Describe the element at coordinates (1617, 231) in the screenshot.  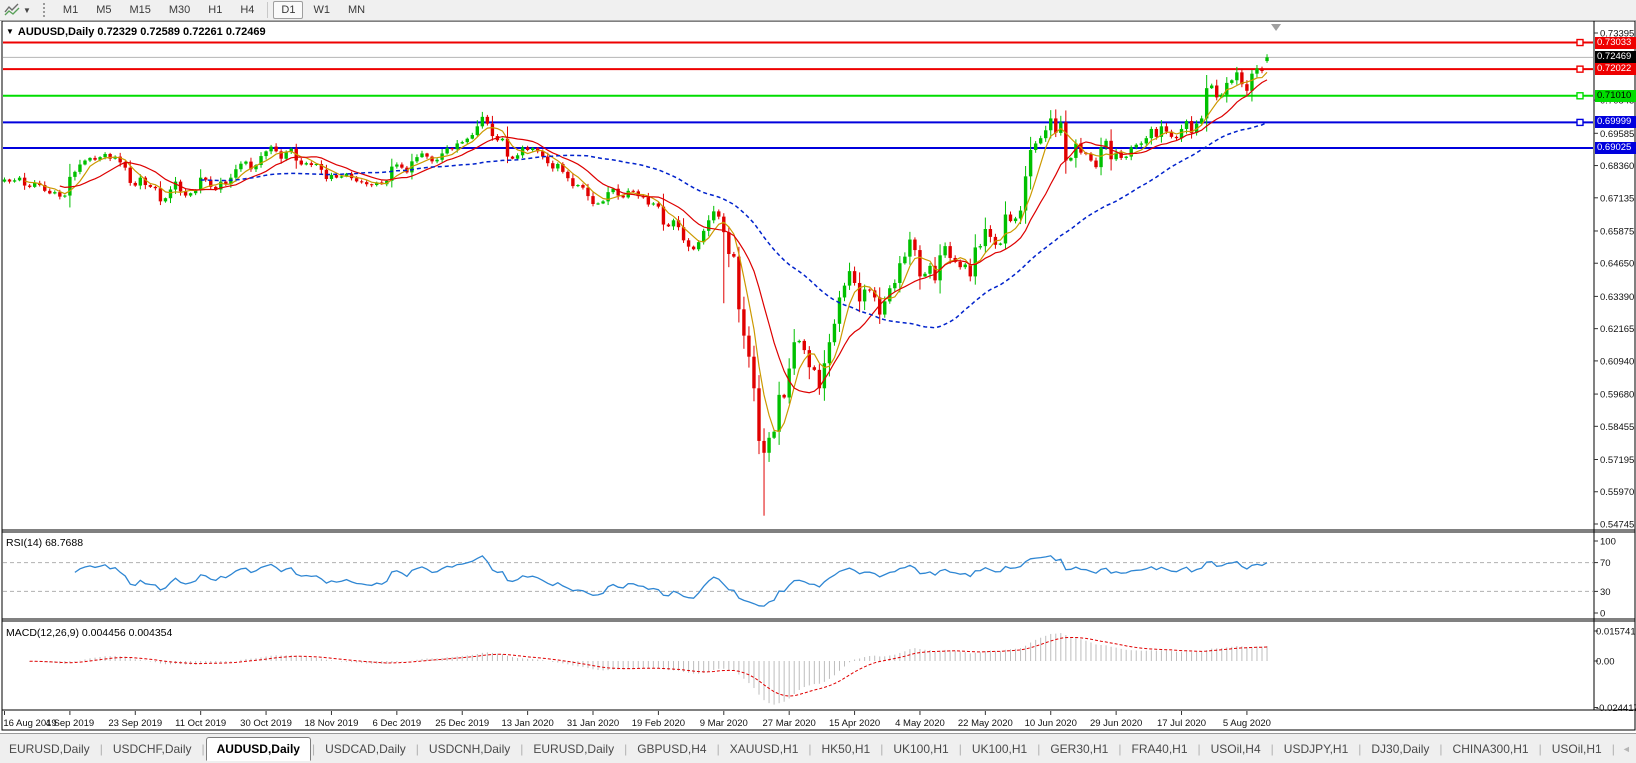
I see `svg-text: 0.65875` at that location.